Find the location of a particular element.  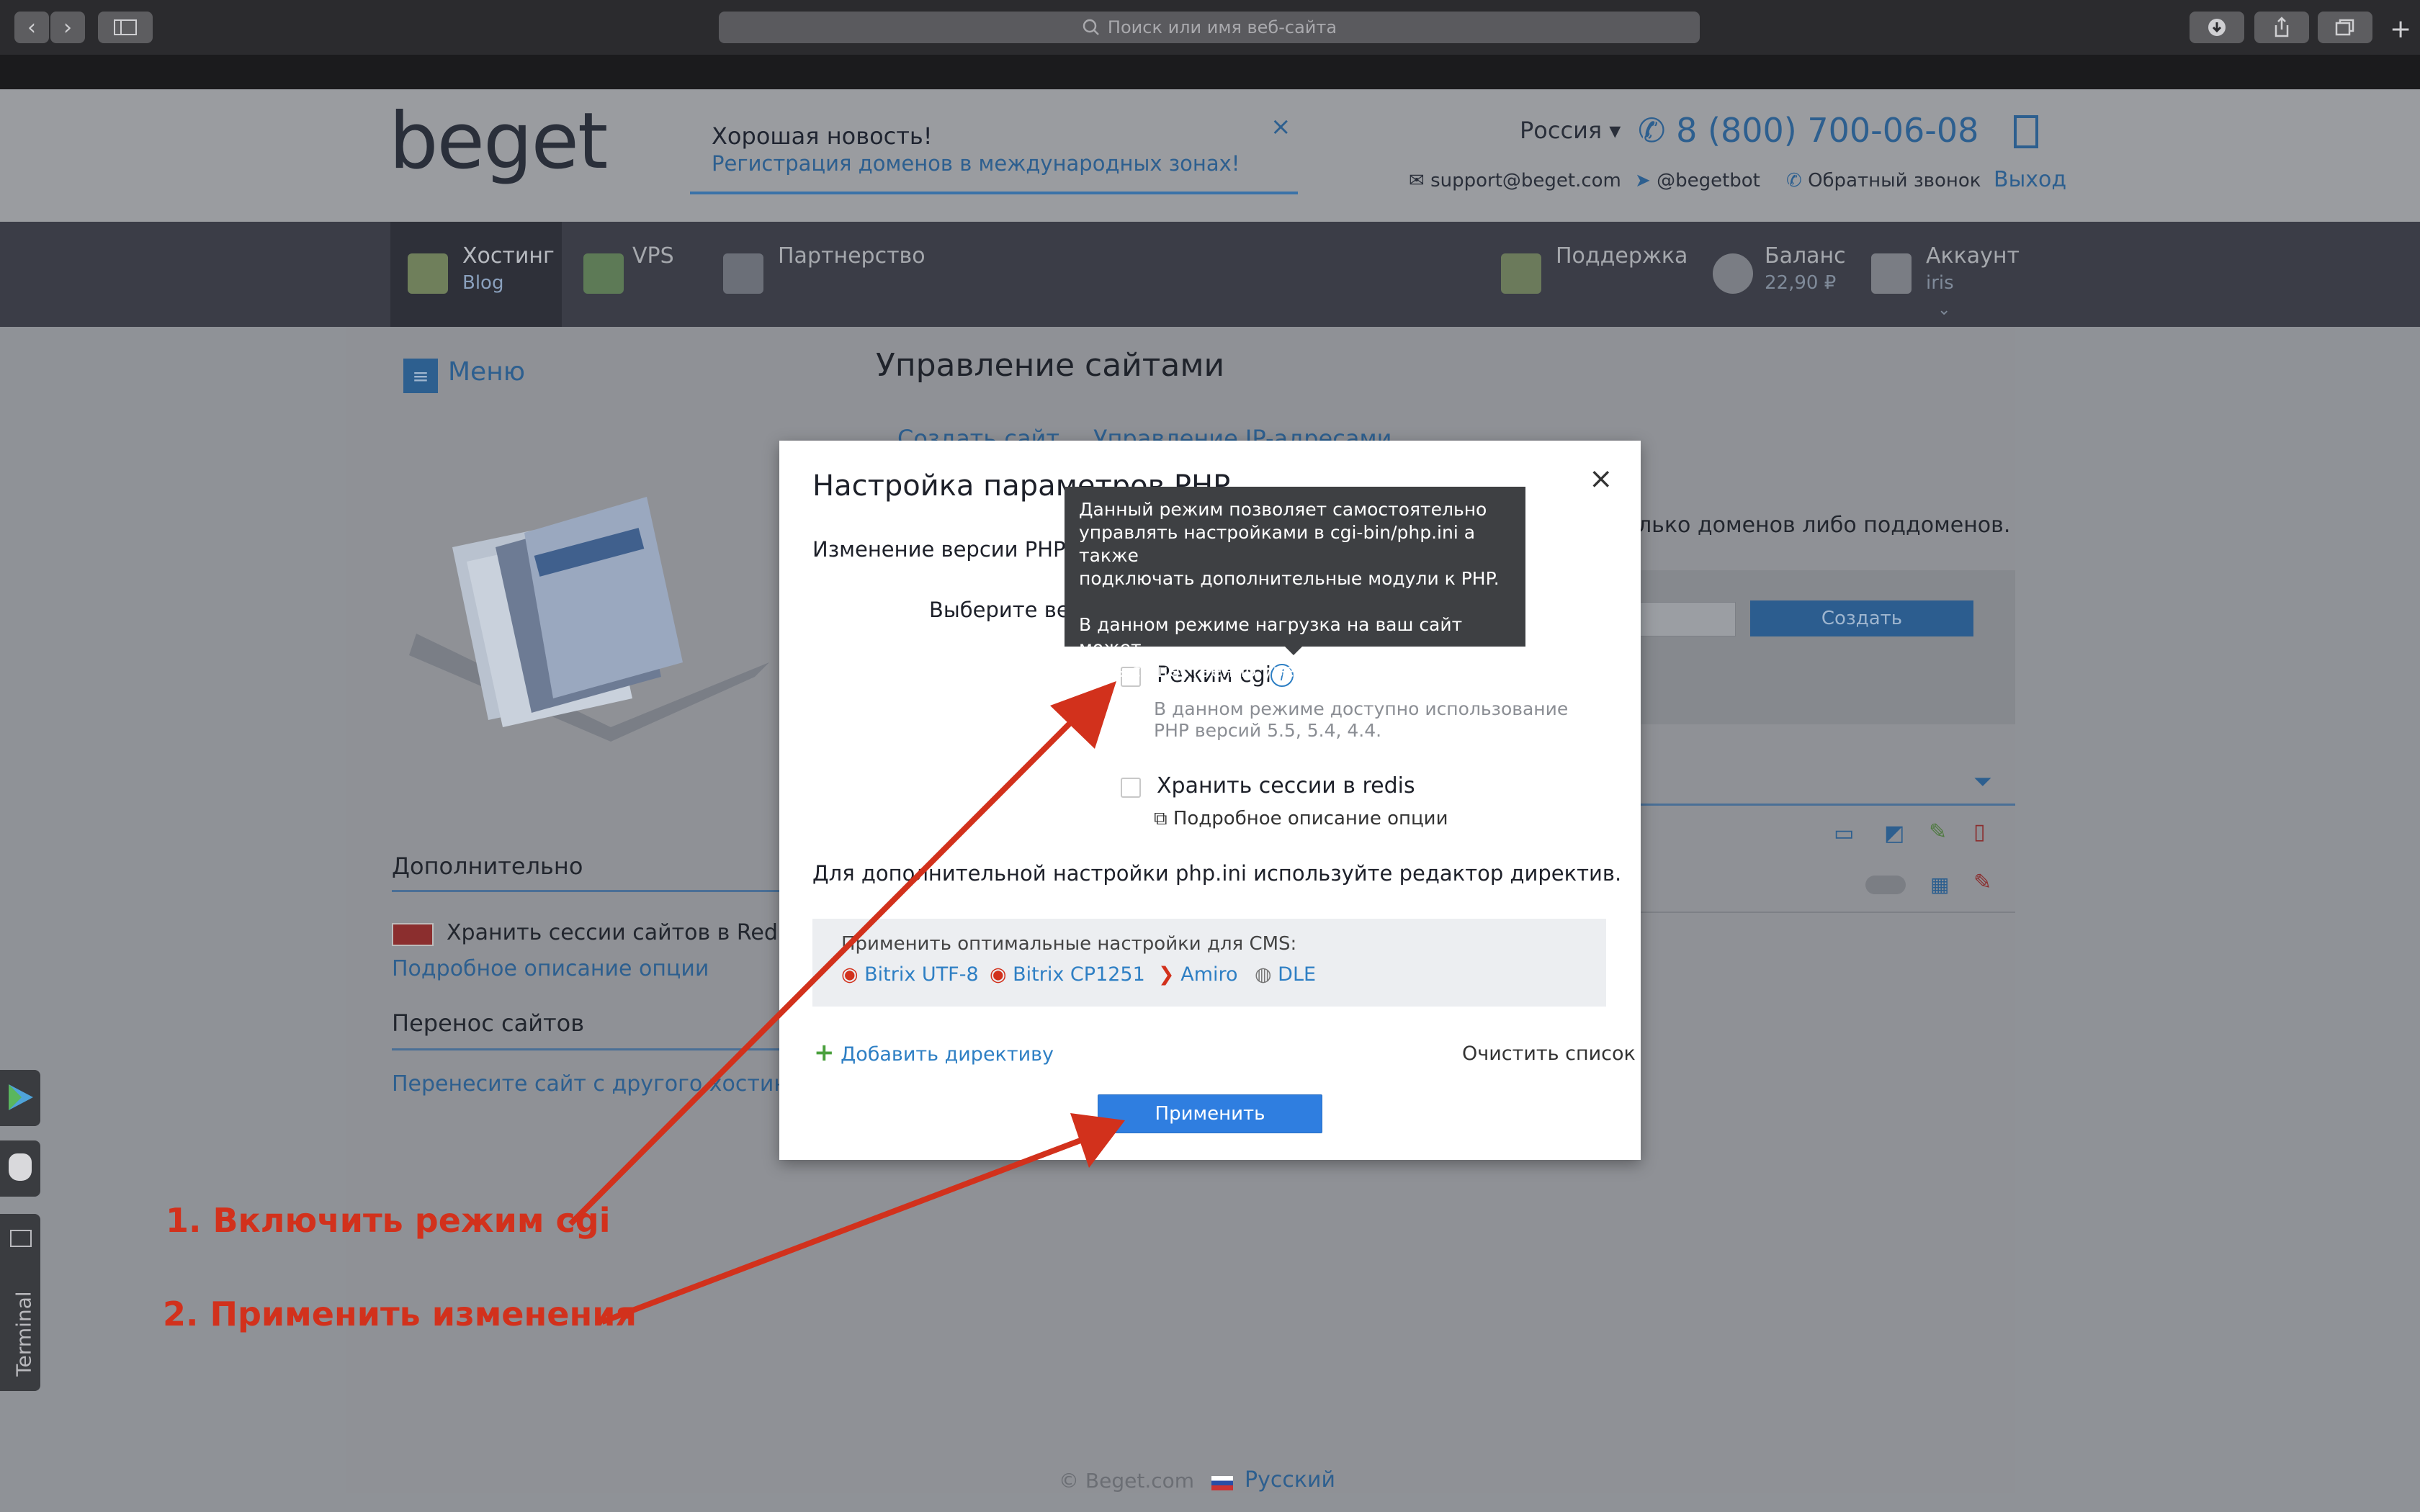

annotation-step2: 2. Применить изменения is located at coordinates (400, 1314).